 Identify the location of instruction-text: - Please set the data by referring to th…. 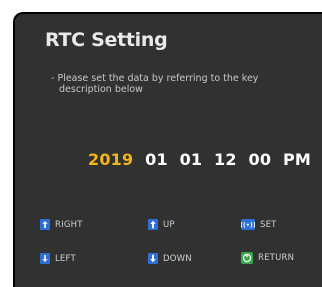
(176, 84).